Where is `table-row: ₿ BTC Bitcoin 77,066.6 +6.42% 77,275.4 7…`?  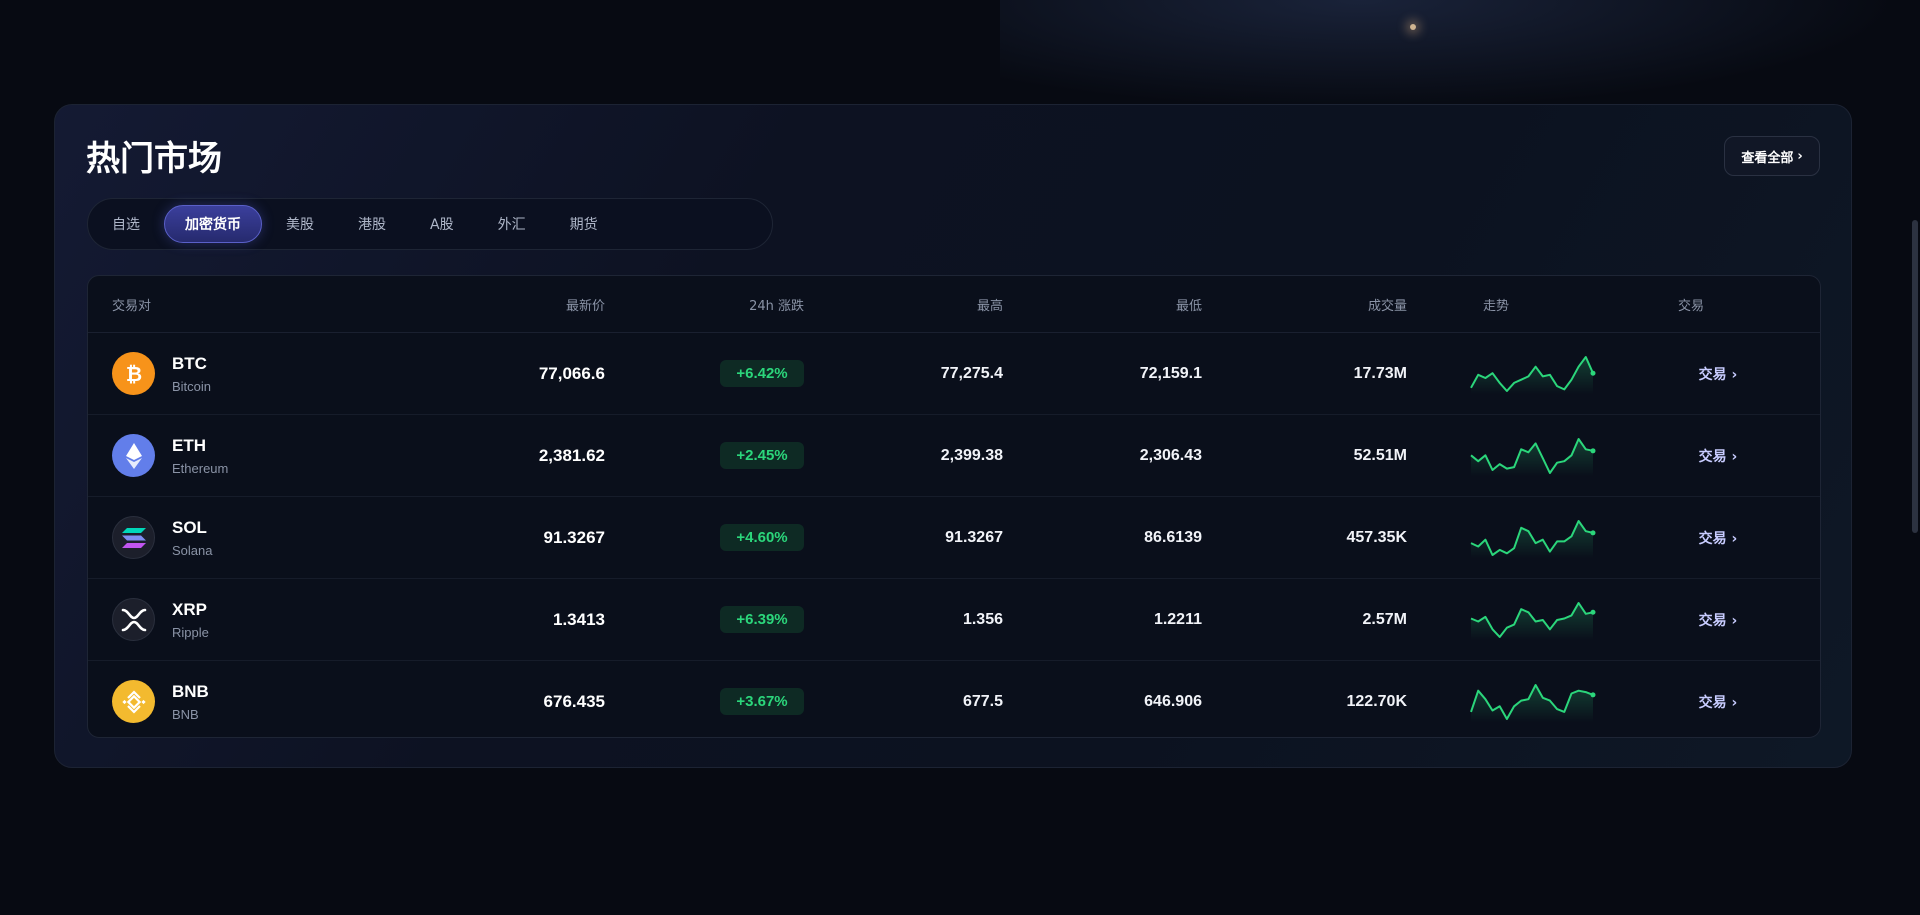 table-row: ₿ BTC Bitcoin 77,066.6 +6.42% 77,275.4 7… is located at coordinates (954, 374).